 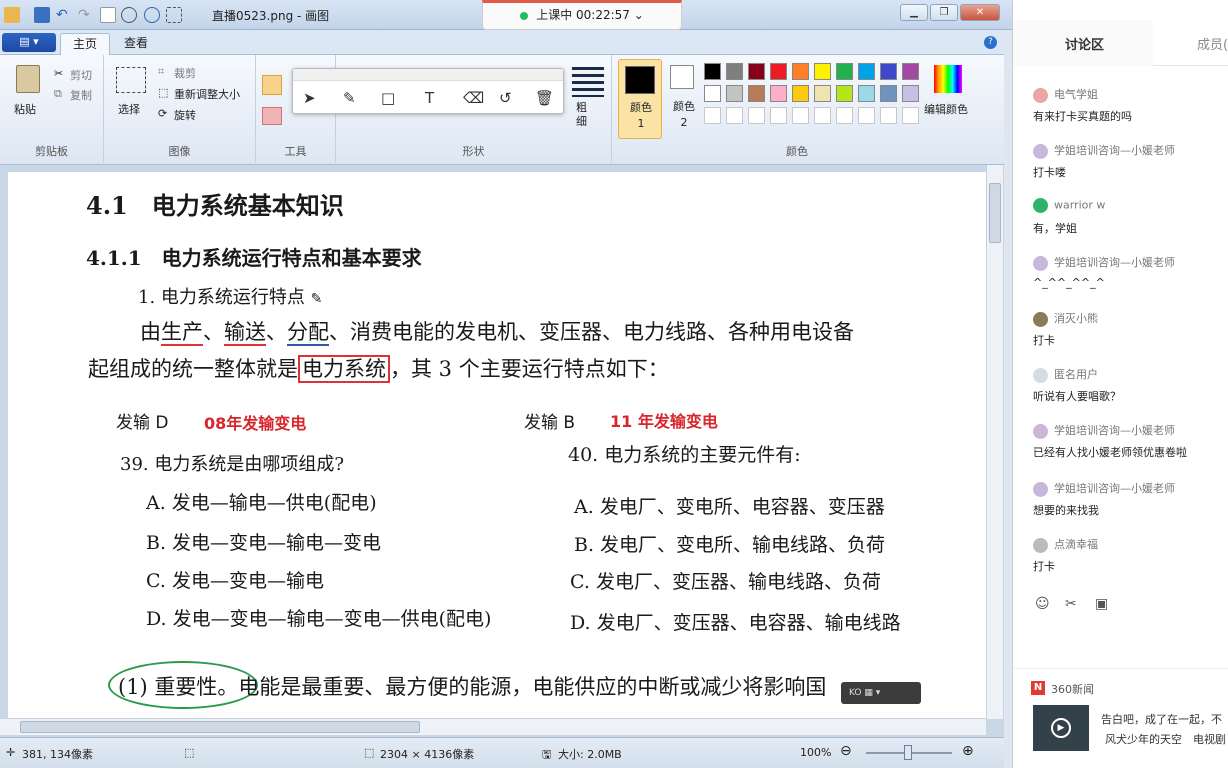 I want to click on shapes-gallery, so click(x=440, y=119).